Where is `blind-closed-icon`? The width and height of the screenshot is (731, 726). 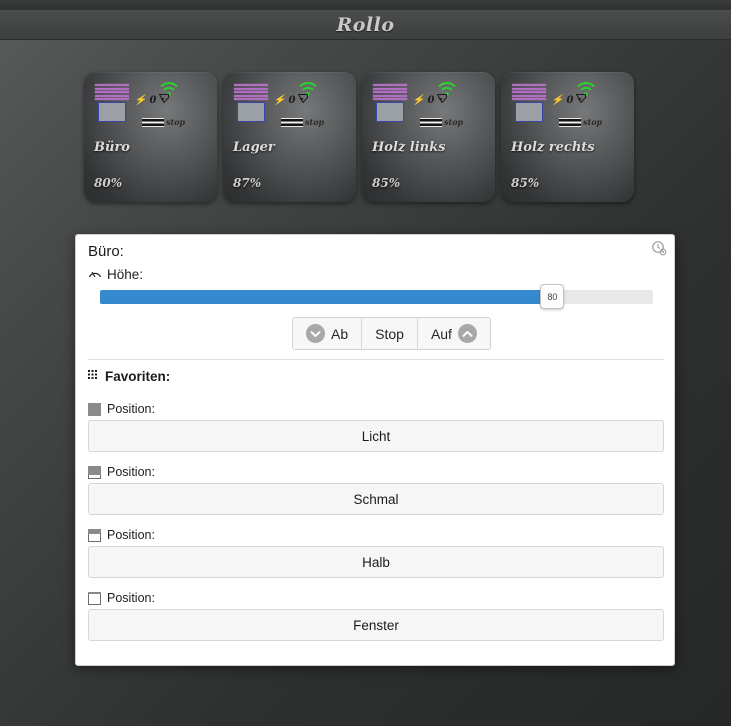 blind-closed-icon is located at coordinates (94, 409).